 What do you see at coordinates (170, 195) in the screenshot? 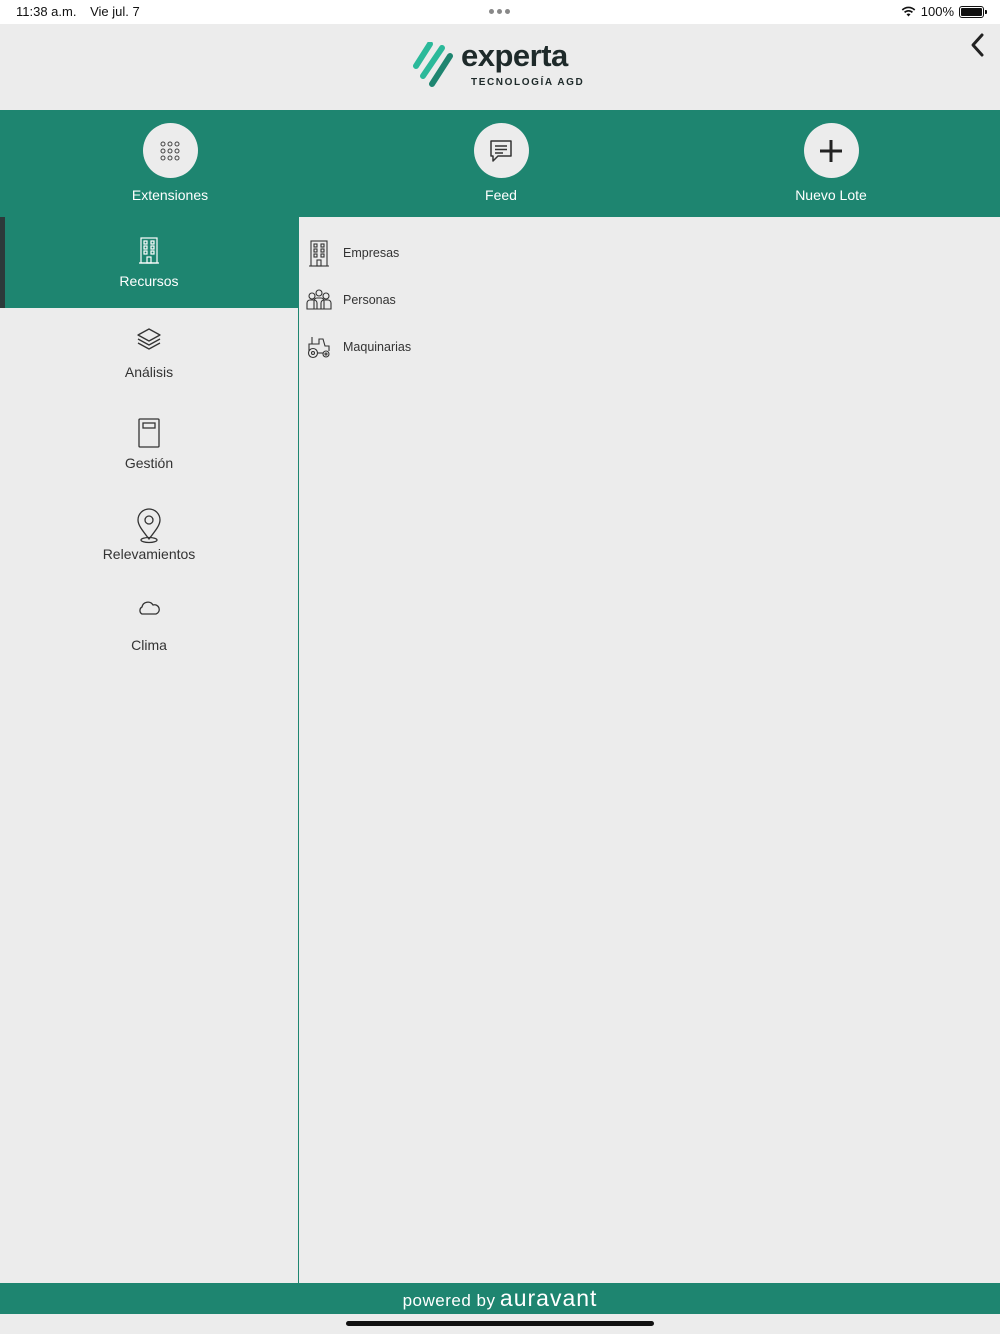
I see `extensiones-label: Extensiones` at bounding box center [170, 195].